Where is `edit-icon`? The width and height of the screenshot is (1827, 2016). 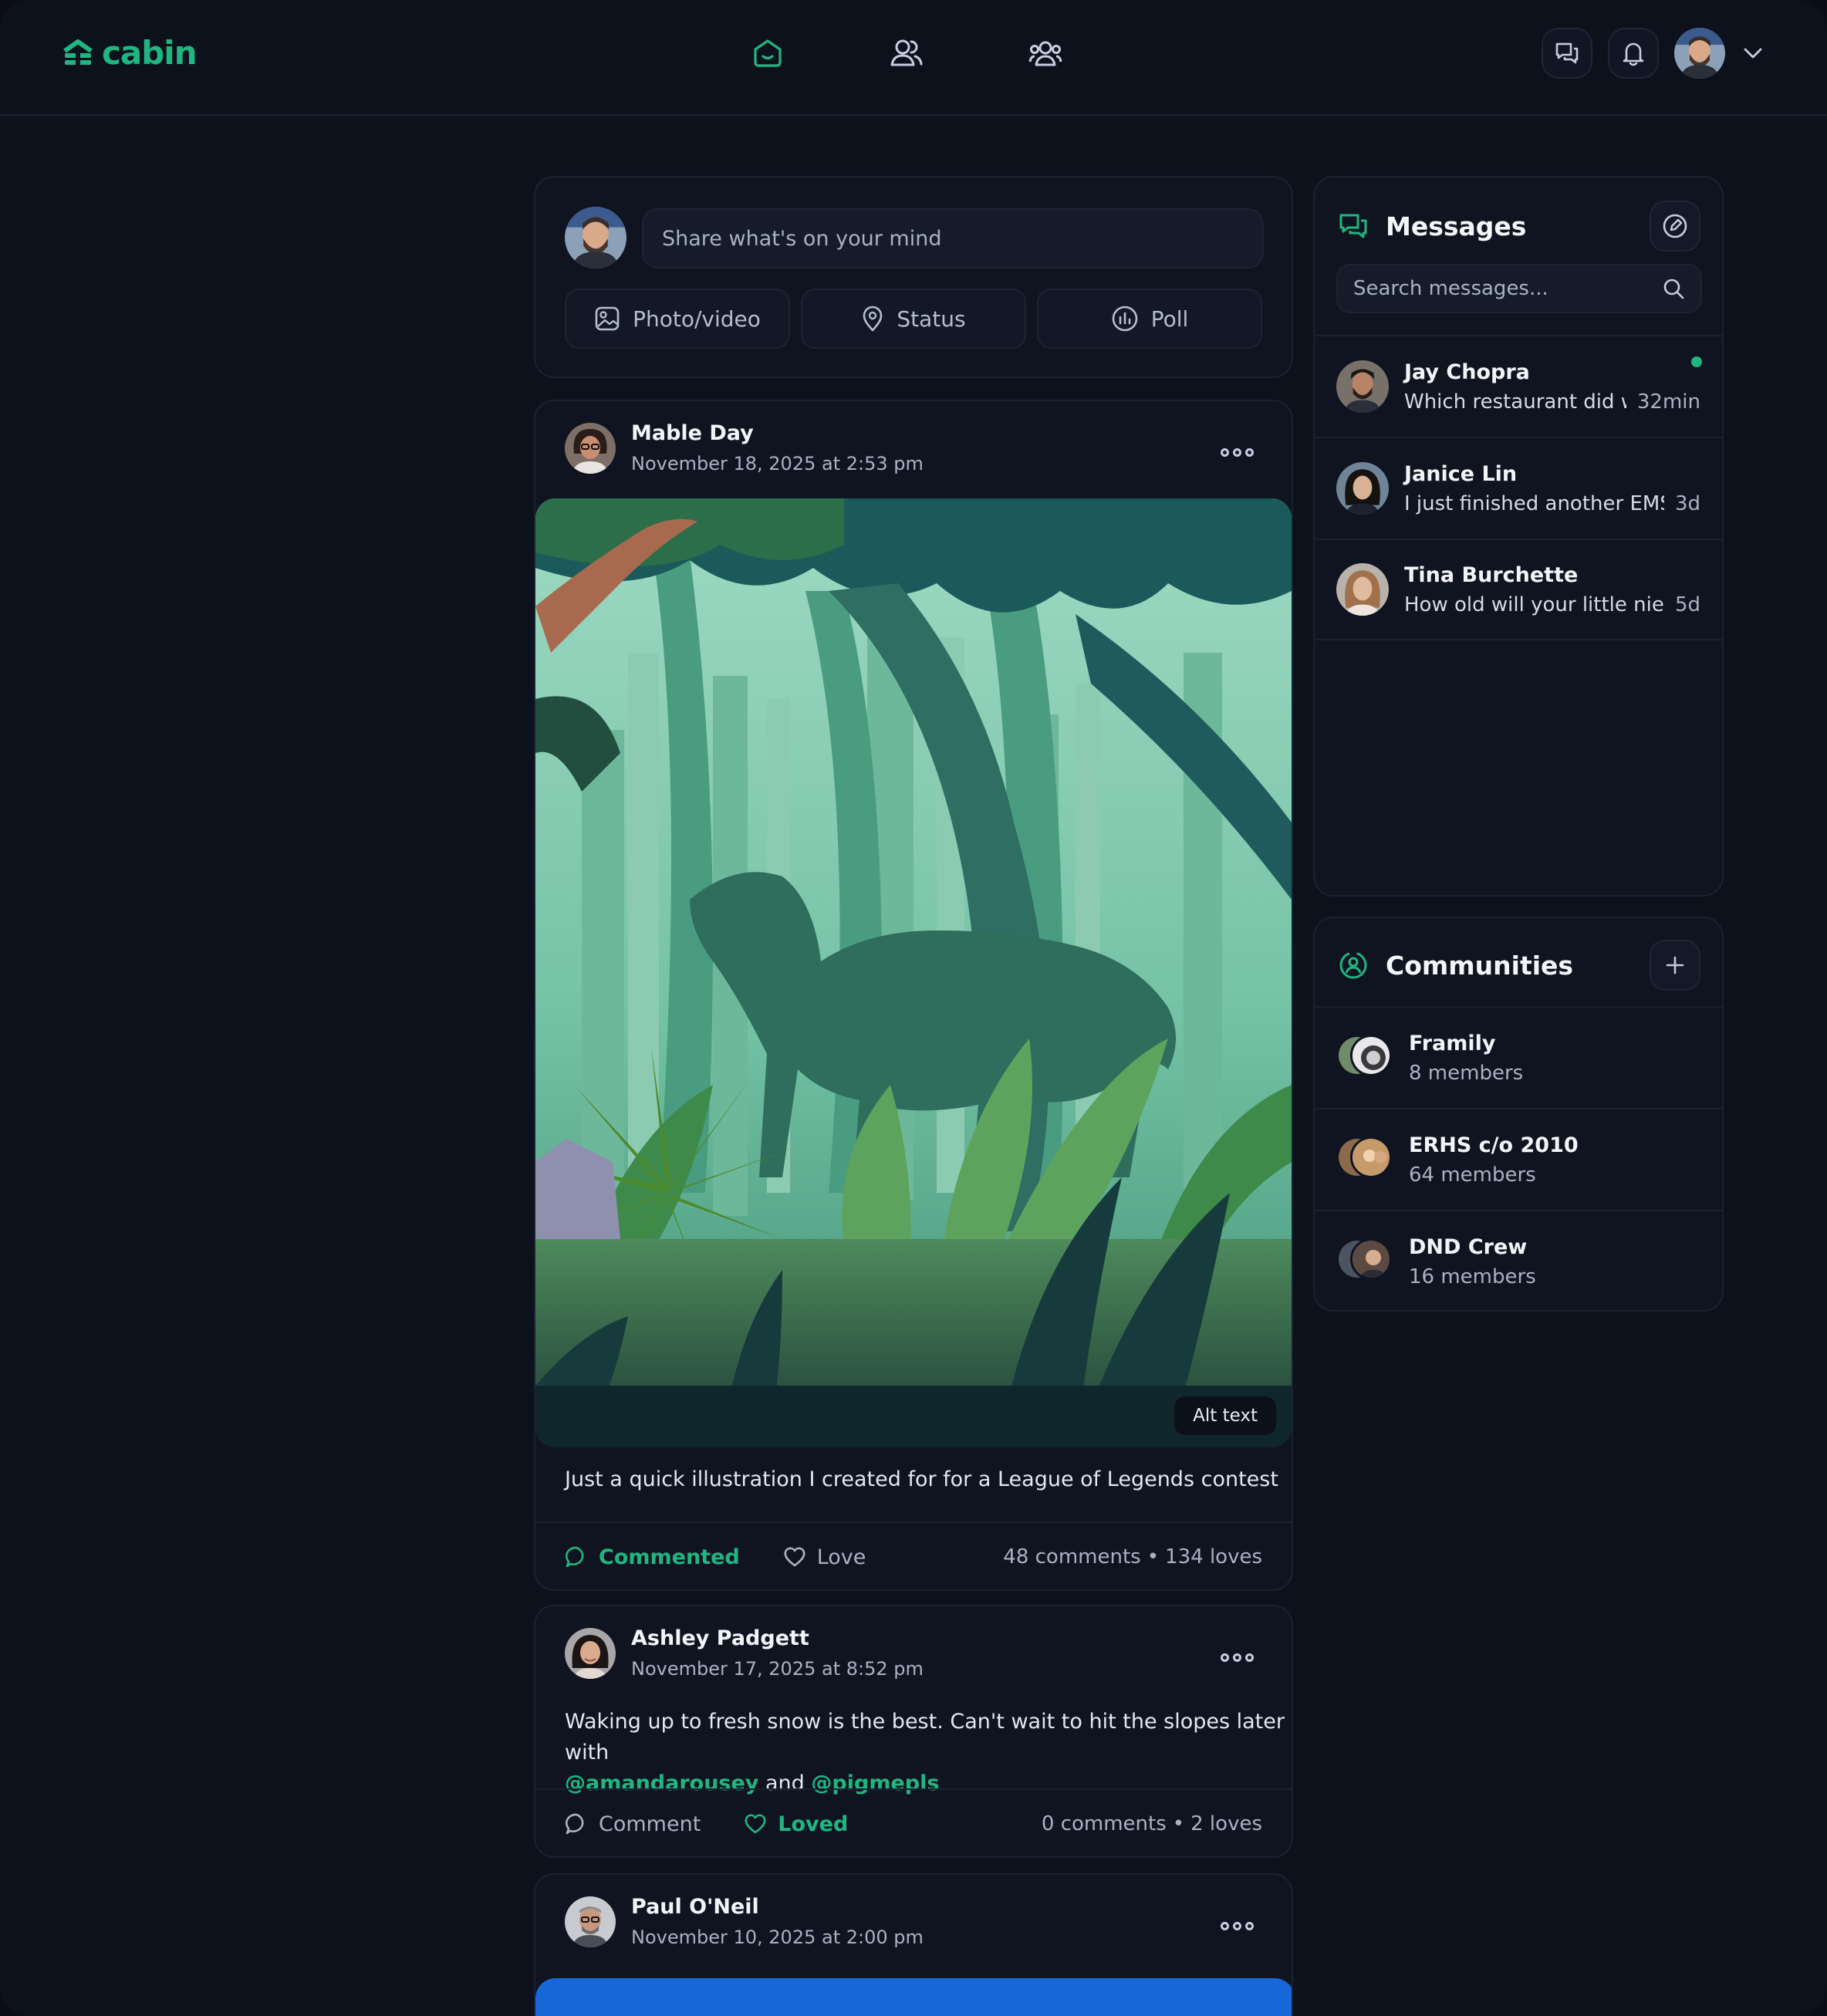 edit-icon is located at coordinates (1675, 226).